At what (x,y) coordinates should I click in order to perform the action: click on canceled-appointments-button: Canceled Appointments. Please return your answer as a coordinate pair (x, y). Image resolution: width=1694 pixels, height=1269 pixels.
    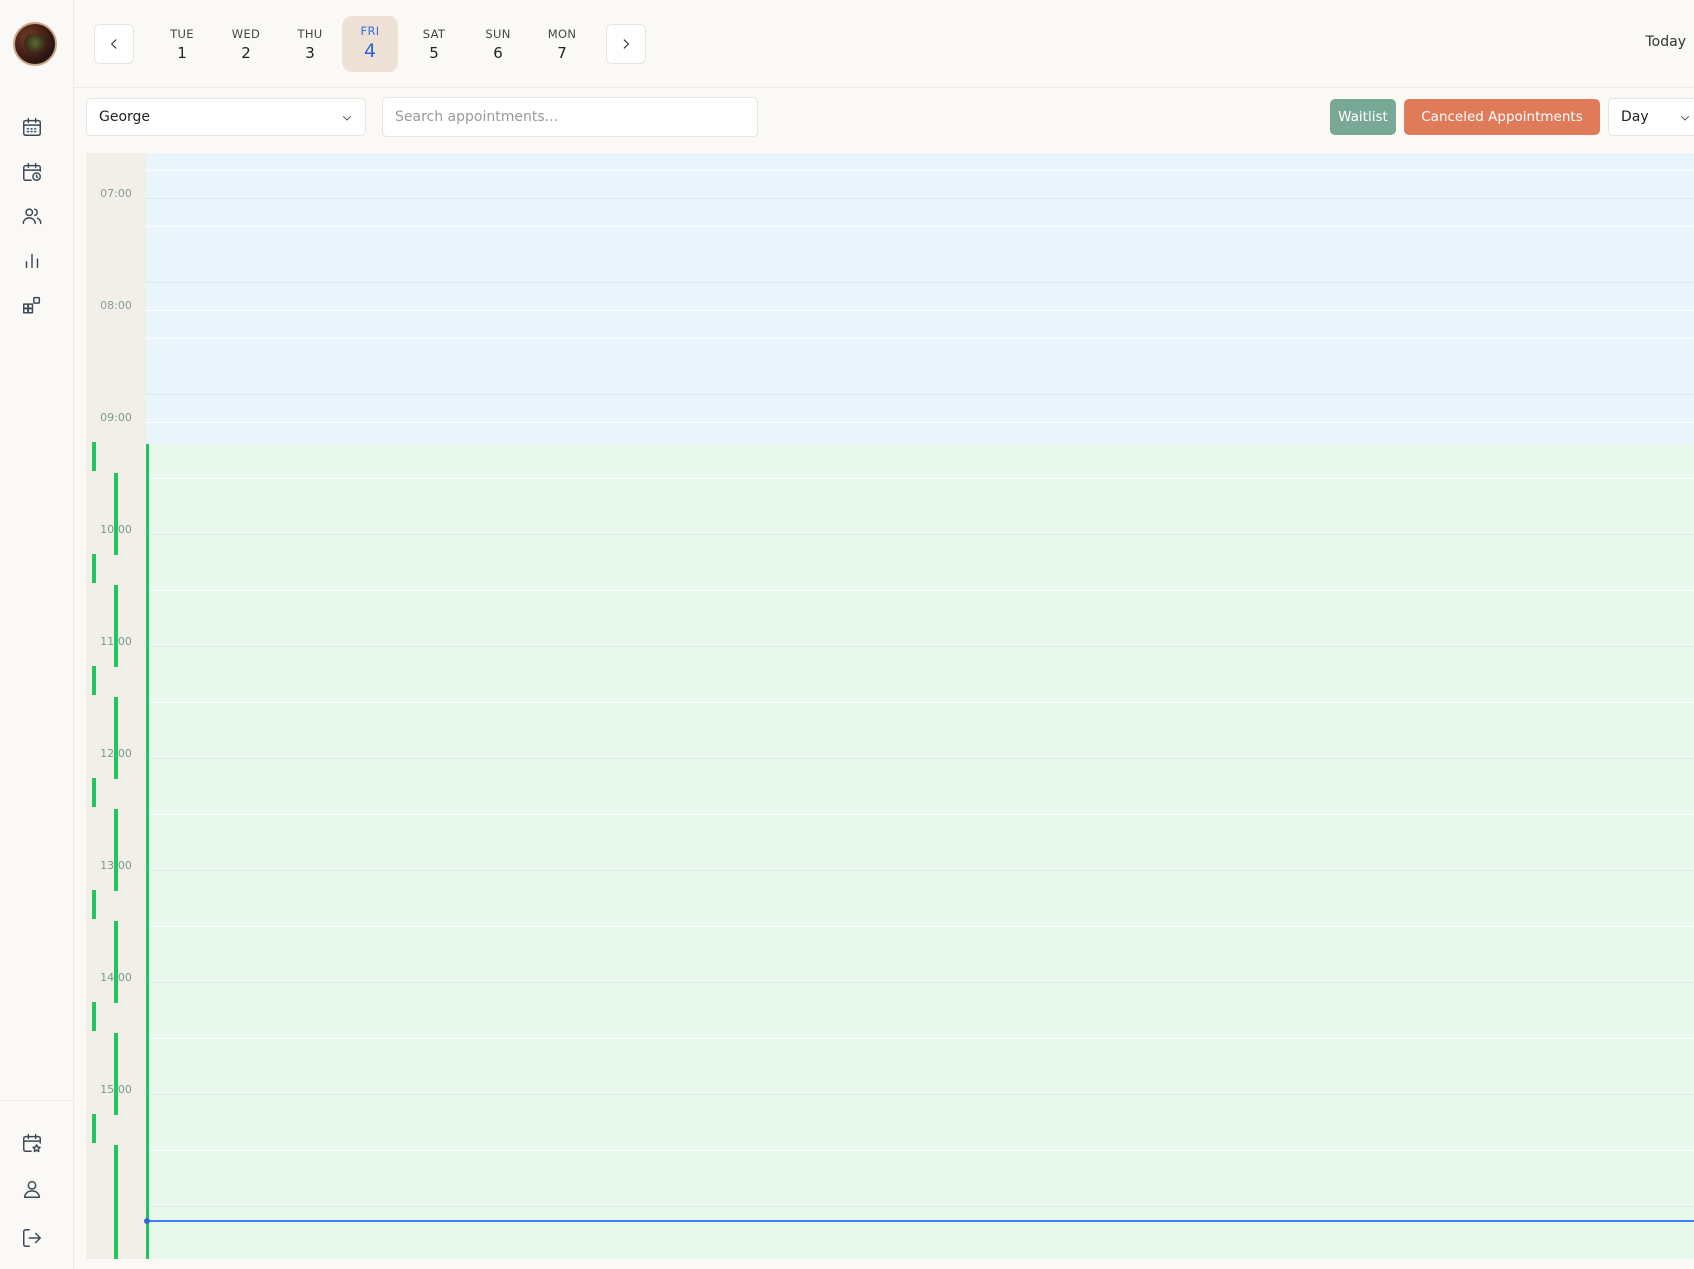
    Looking at the image, I should click on (1502, 117).